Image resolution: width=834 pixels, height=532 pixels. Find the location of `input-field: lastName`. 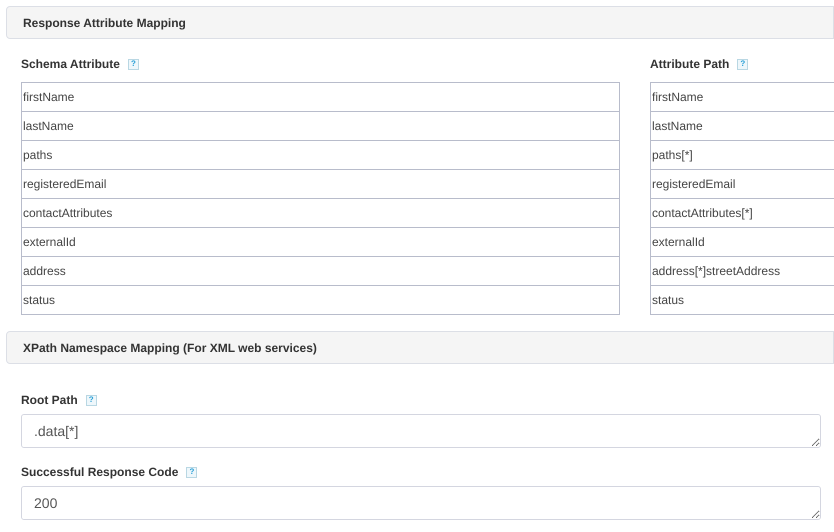

input-field: lastName is located at coordinates (320, 126).